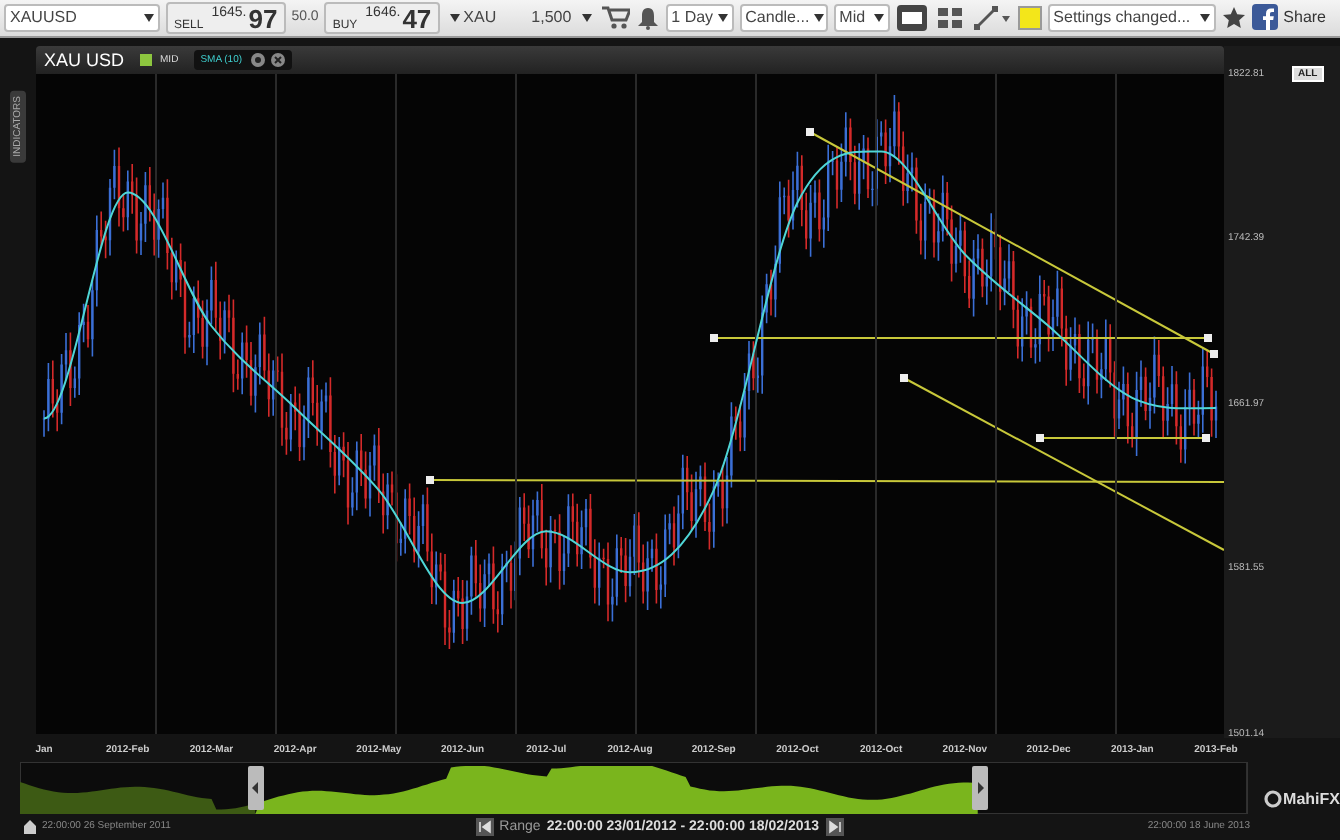 Image resolution: width=1340 pixels, height=840 pixels. What do you see at coordinates (1264, 17) in the screenshot?
I see `facebook-icon` at bounding box center [1264, 17].